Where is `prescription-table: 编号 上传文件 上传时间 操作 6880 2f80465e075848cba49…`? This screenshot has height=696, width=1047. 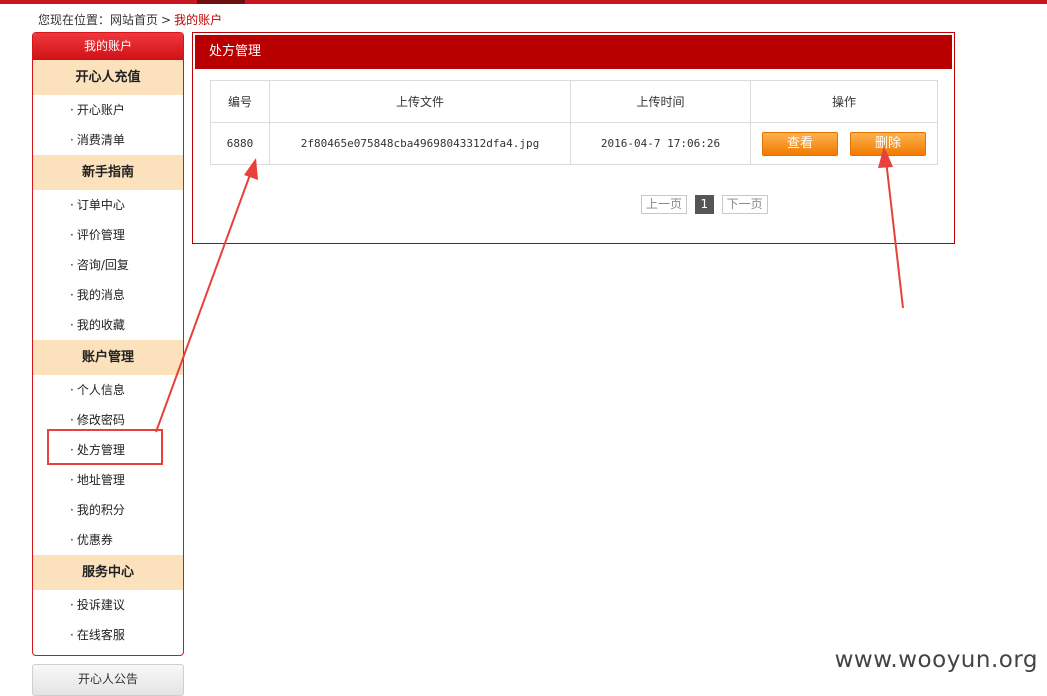
prescription-table: 编号 上传文件 上传时间 操作 6880 2f80465e075848cba49… is located at coordinates (574, 122).